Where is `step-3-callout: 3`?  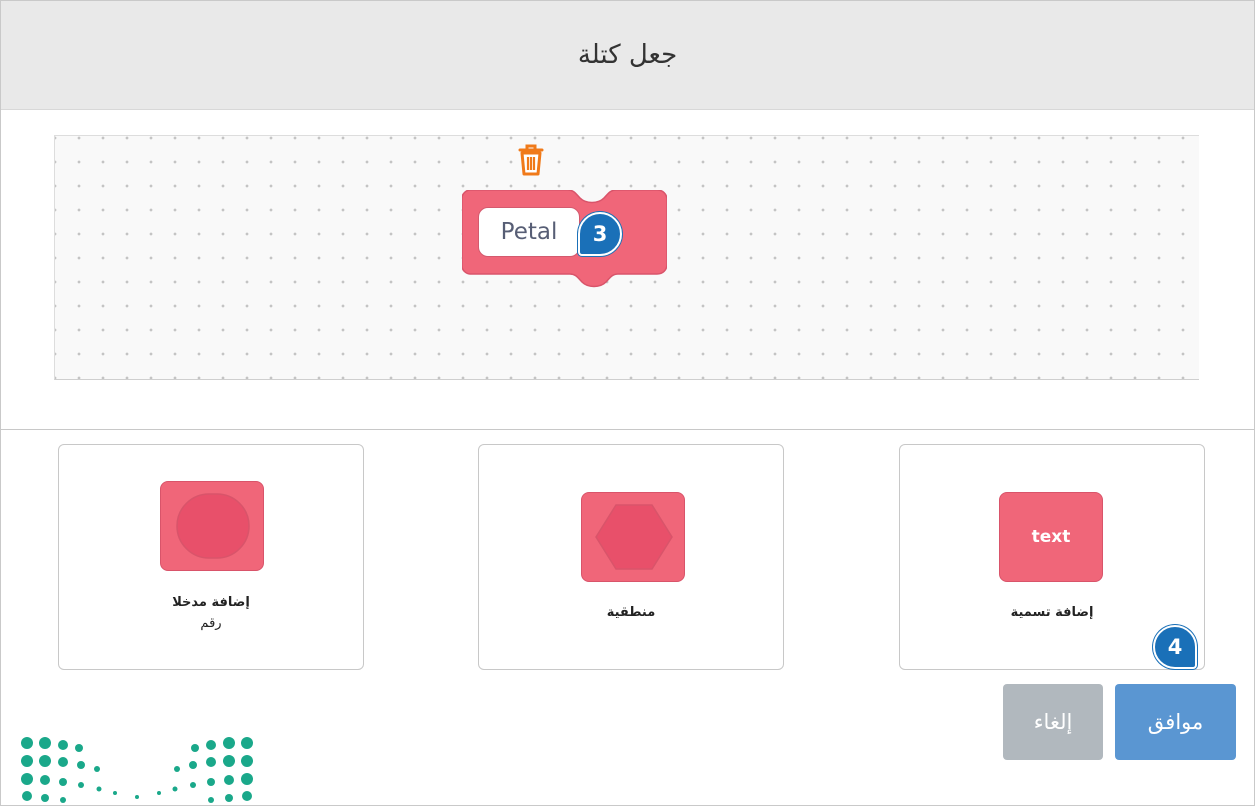 step-3-callout: 3 is located at coordinates (600, 234).